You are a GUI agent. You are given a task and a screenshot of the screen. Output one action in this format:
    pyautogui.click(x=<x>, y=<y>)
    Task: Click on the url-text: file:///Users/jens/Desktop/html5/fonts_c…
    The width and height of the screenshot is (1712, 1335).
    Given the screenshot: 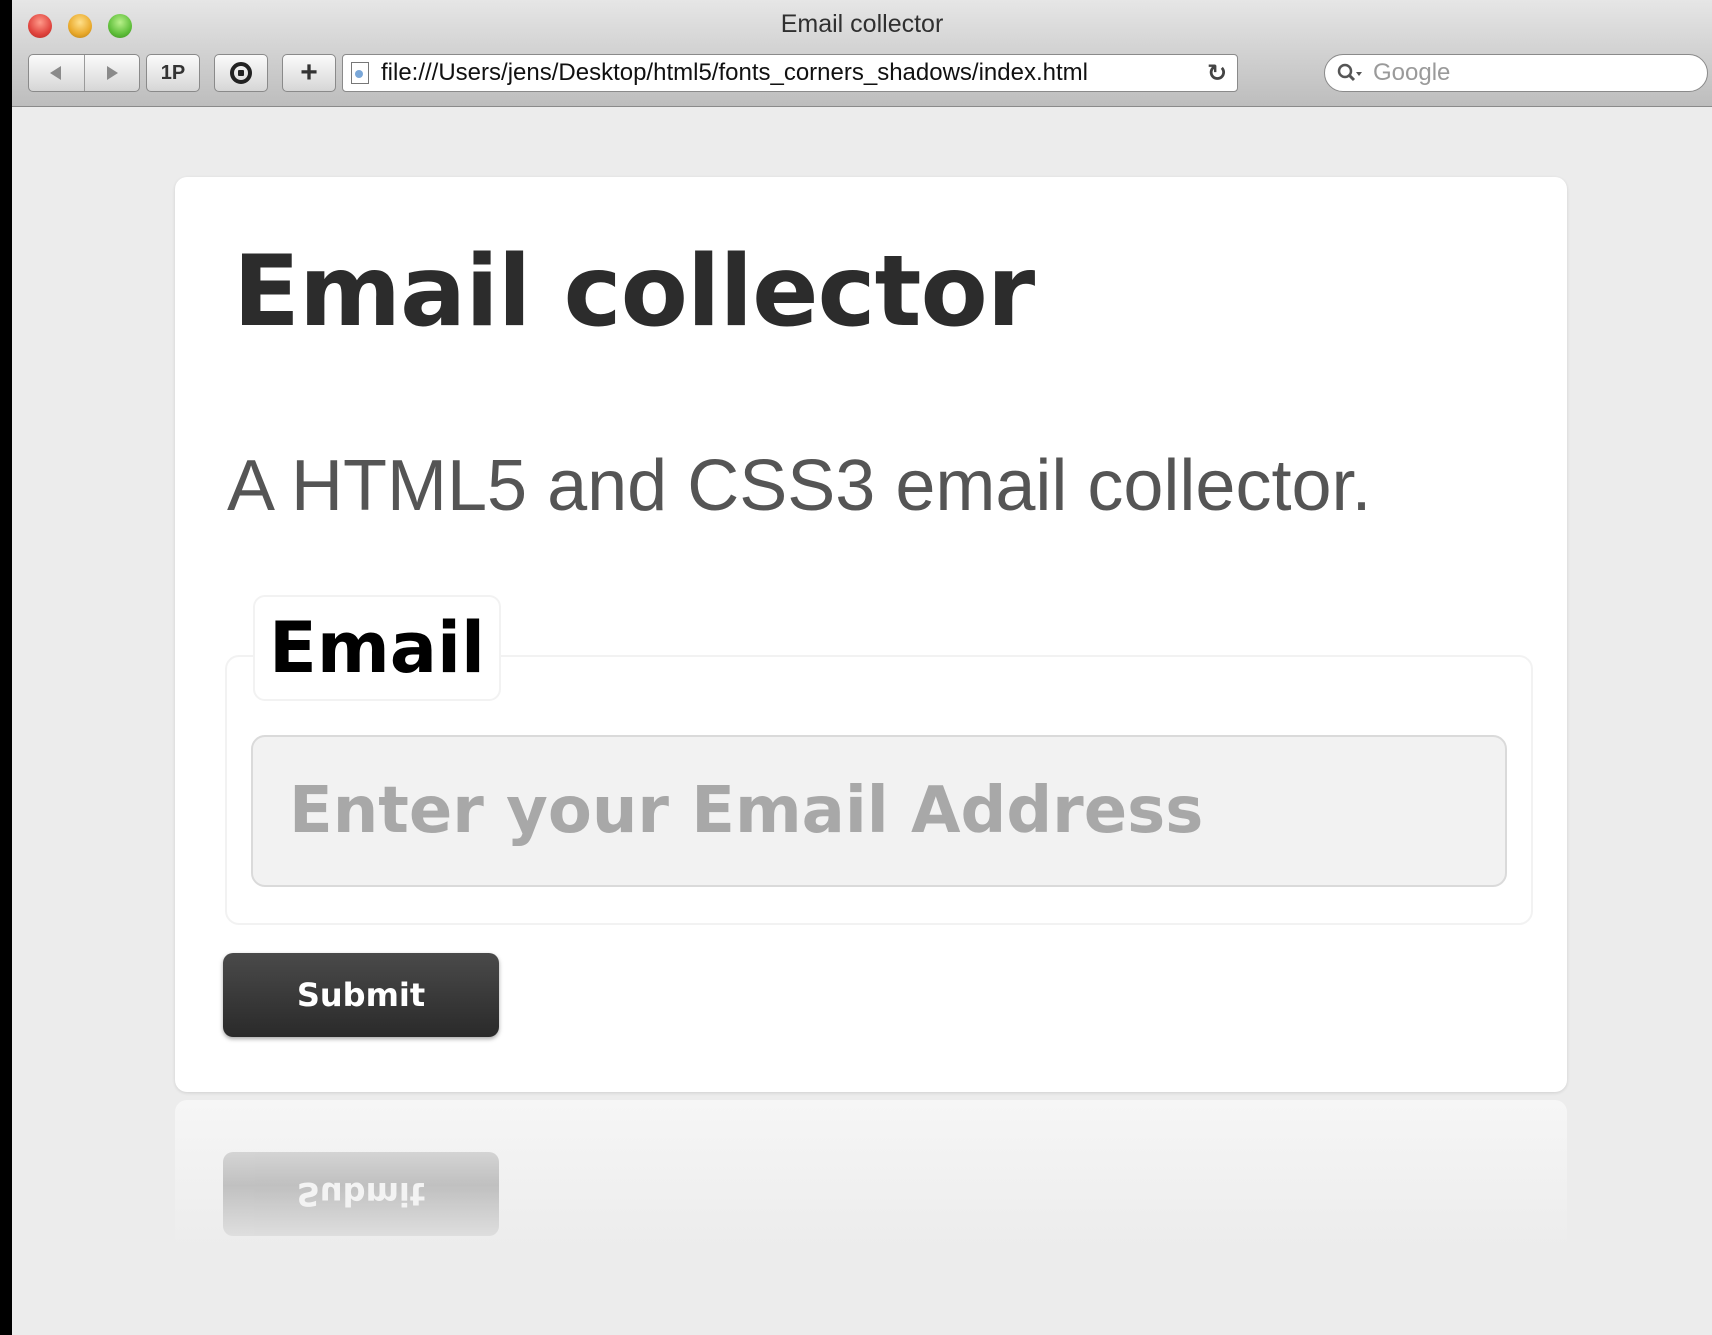 What is the action you would take?
    pyautogui.click(x=789, y=73)
    